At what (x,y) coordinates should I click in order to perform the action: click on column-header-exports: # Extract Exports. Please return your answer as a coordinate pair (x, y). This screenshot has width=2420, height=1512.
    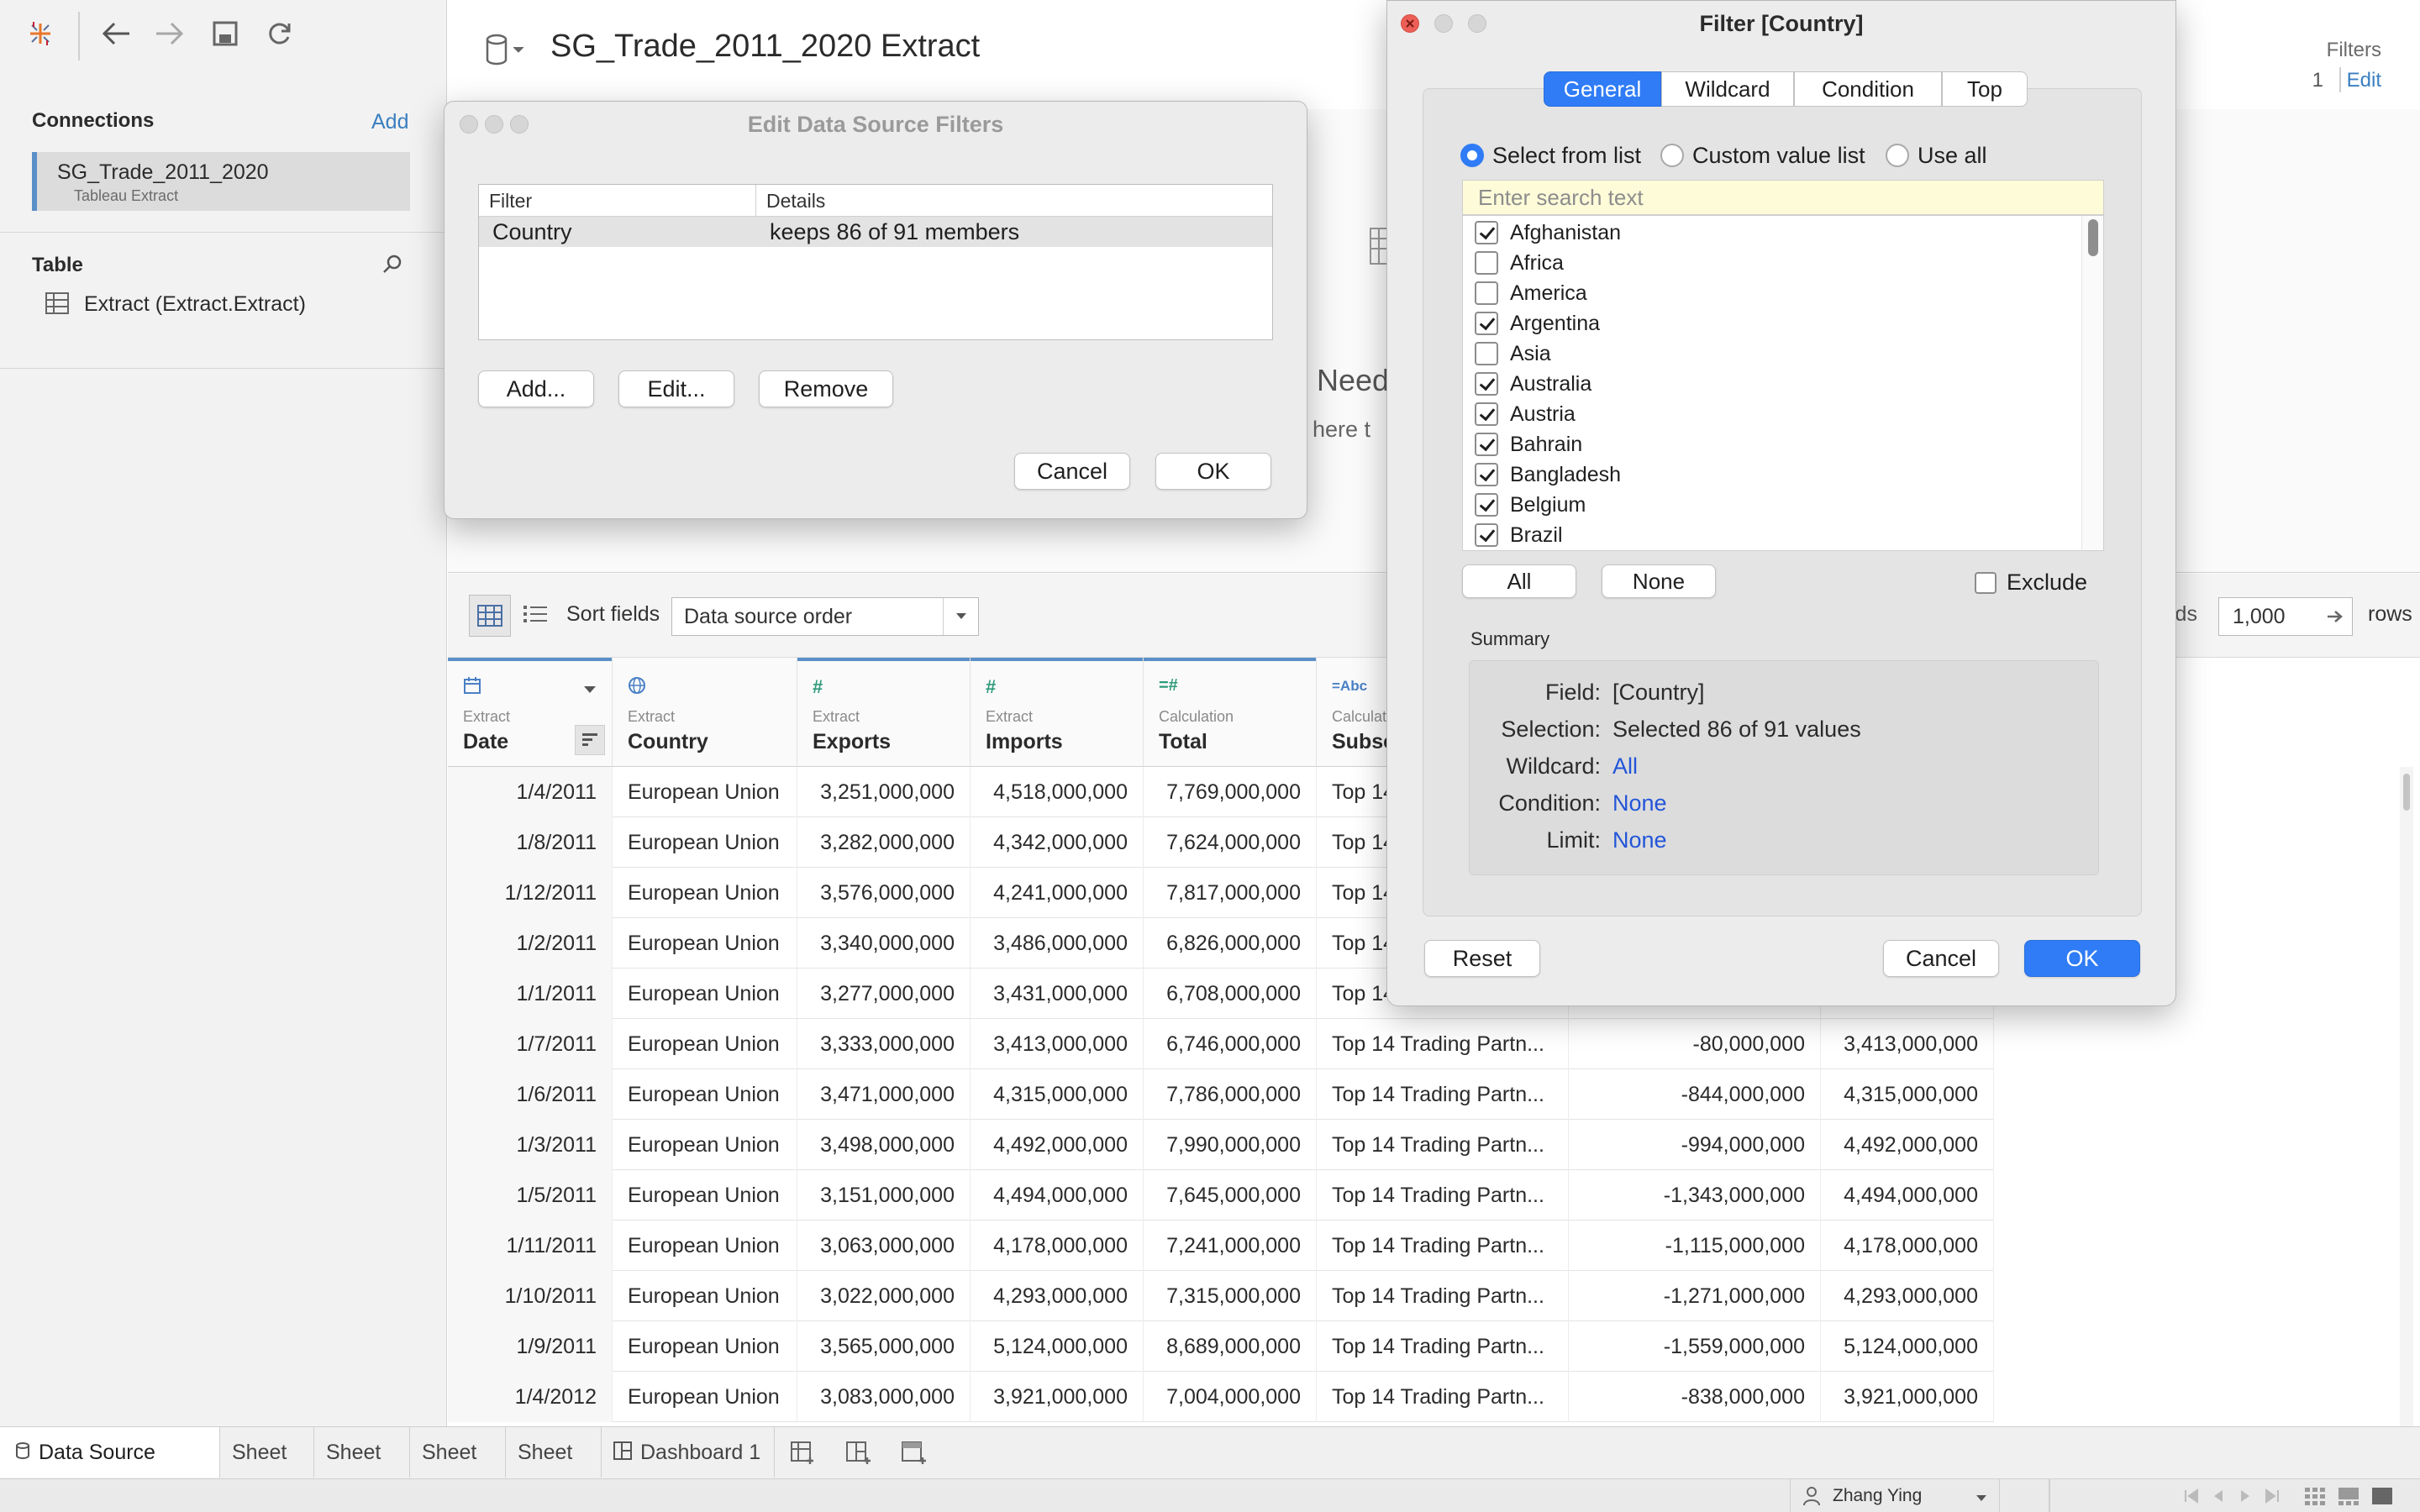
    Looking at the image, I should click on (884, 712).